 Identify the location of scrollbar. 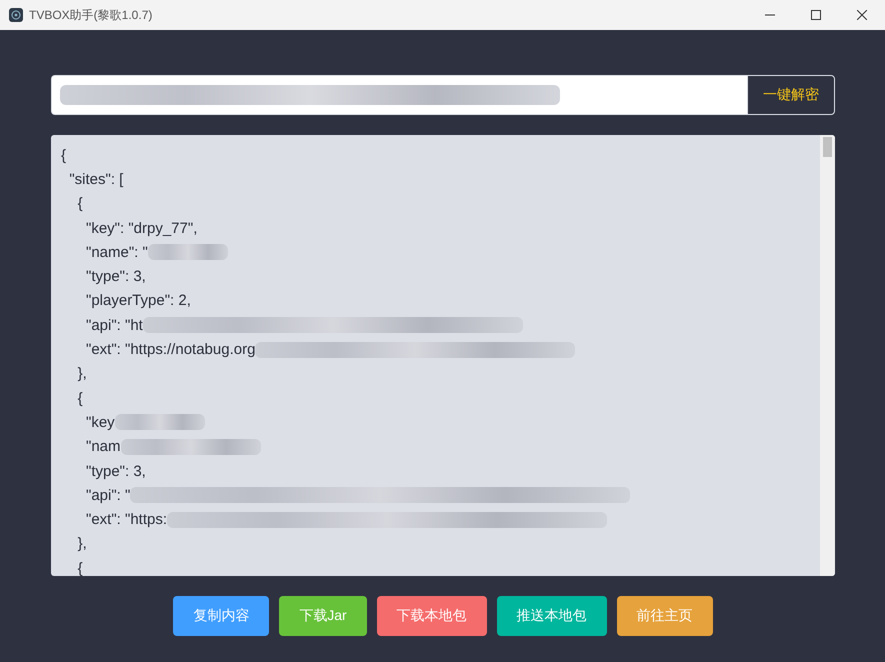
(827, 355).